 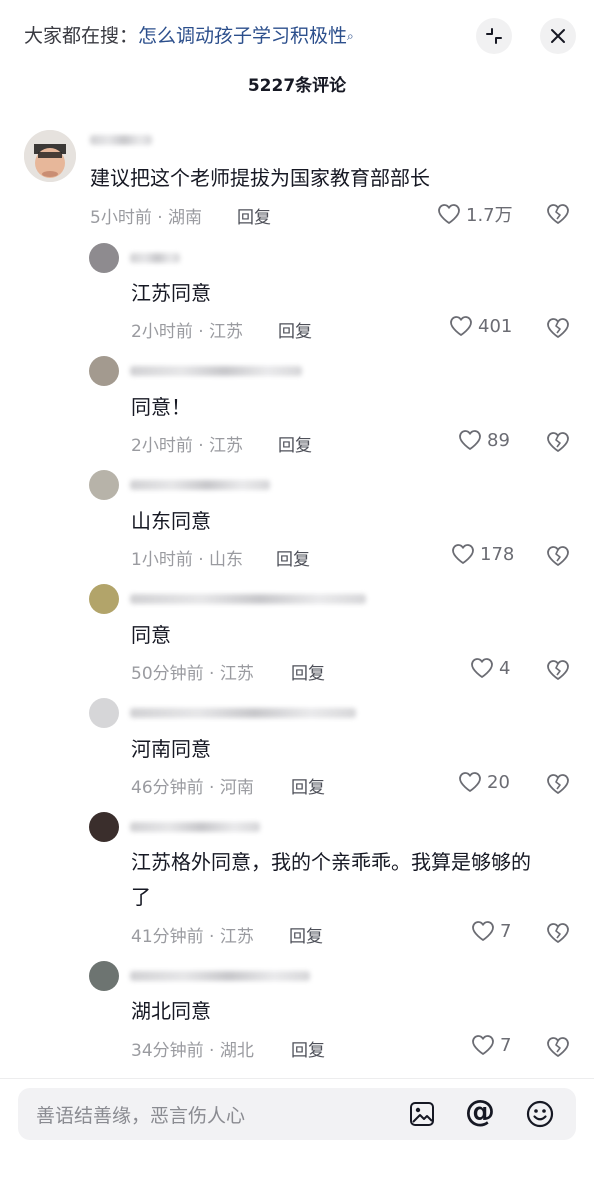 What do you see at coordinates (497, 554) in the screenshot?
I see `like-count: 178` at bounding box center [497, 554].